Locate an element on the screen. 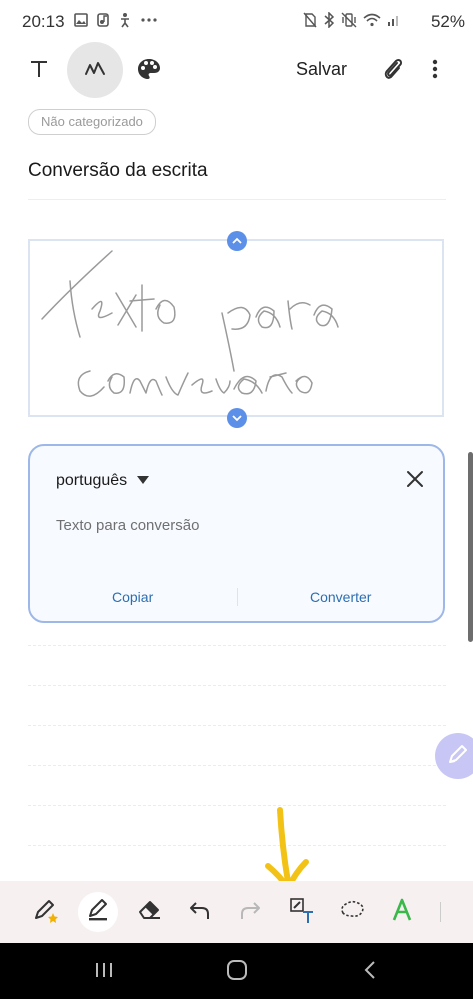  recents-icon is located at coordinates (104, 972).